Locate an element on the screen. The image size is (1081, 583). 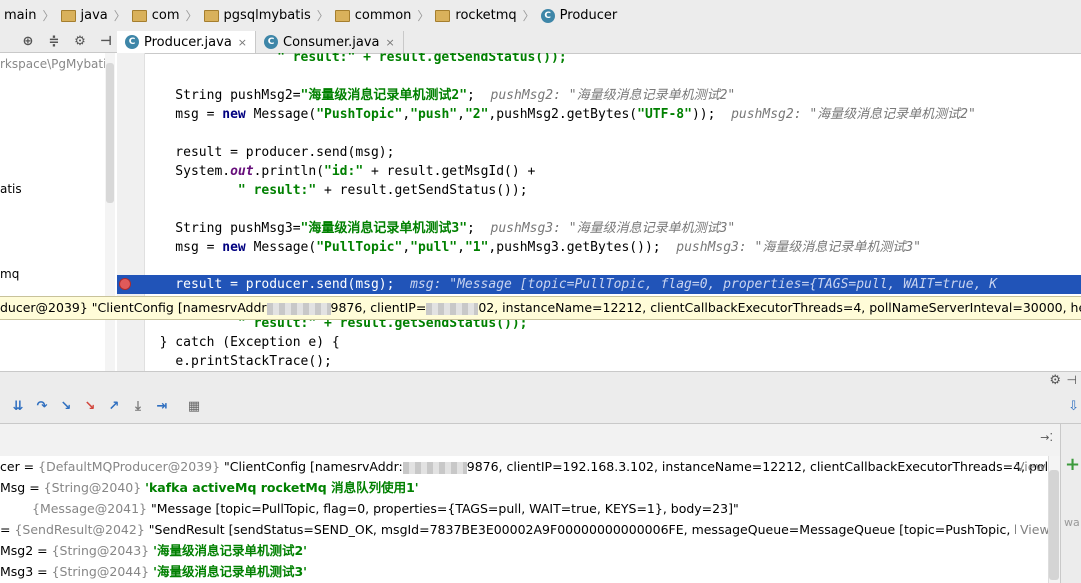
variable-type: {SendResult@2042} is located at coordinates (79, 529).